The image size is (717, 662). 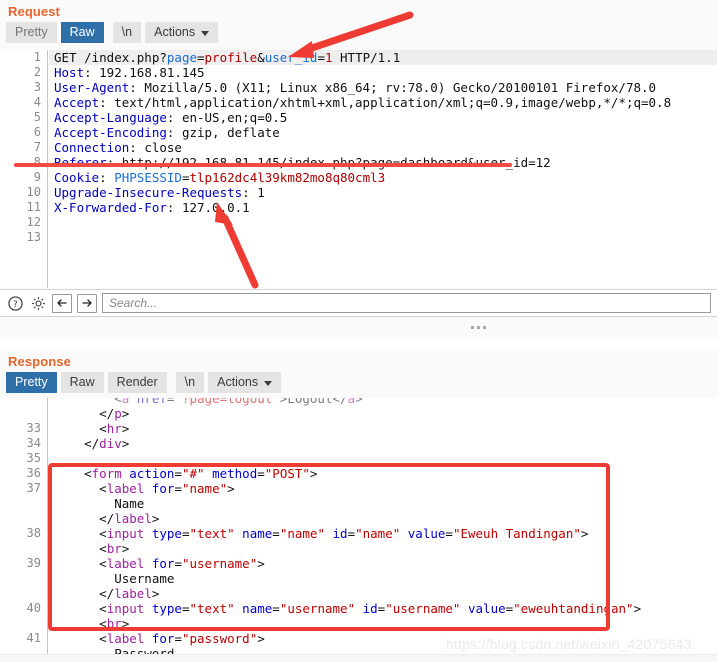 I want to click on code-line: </p>, so click(x=383, y=413).